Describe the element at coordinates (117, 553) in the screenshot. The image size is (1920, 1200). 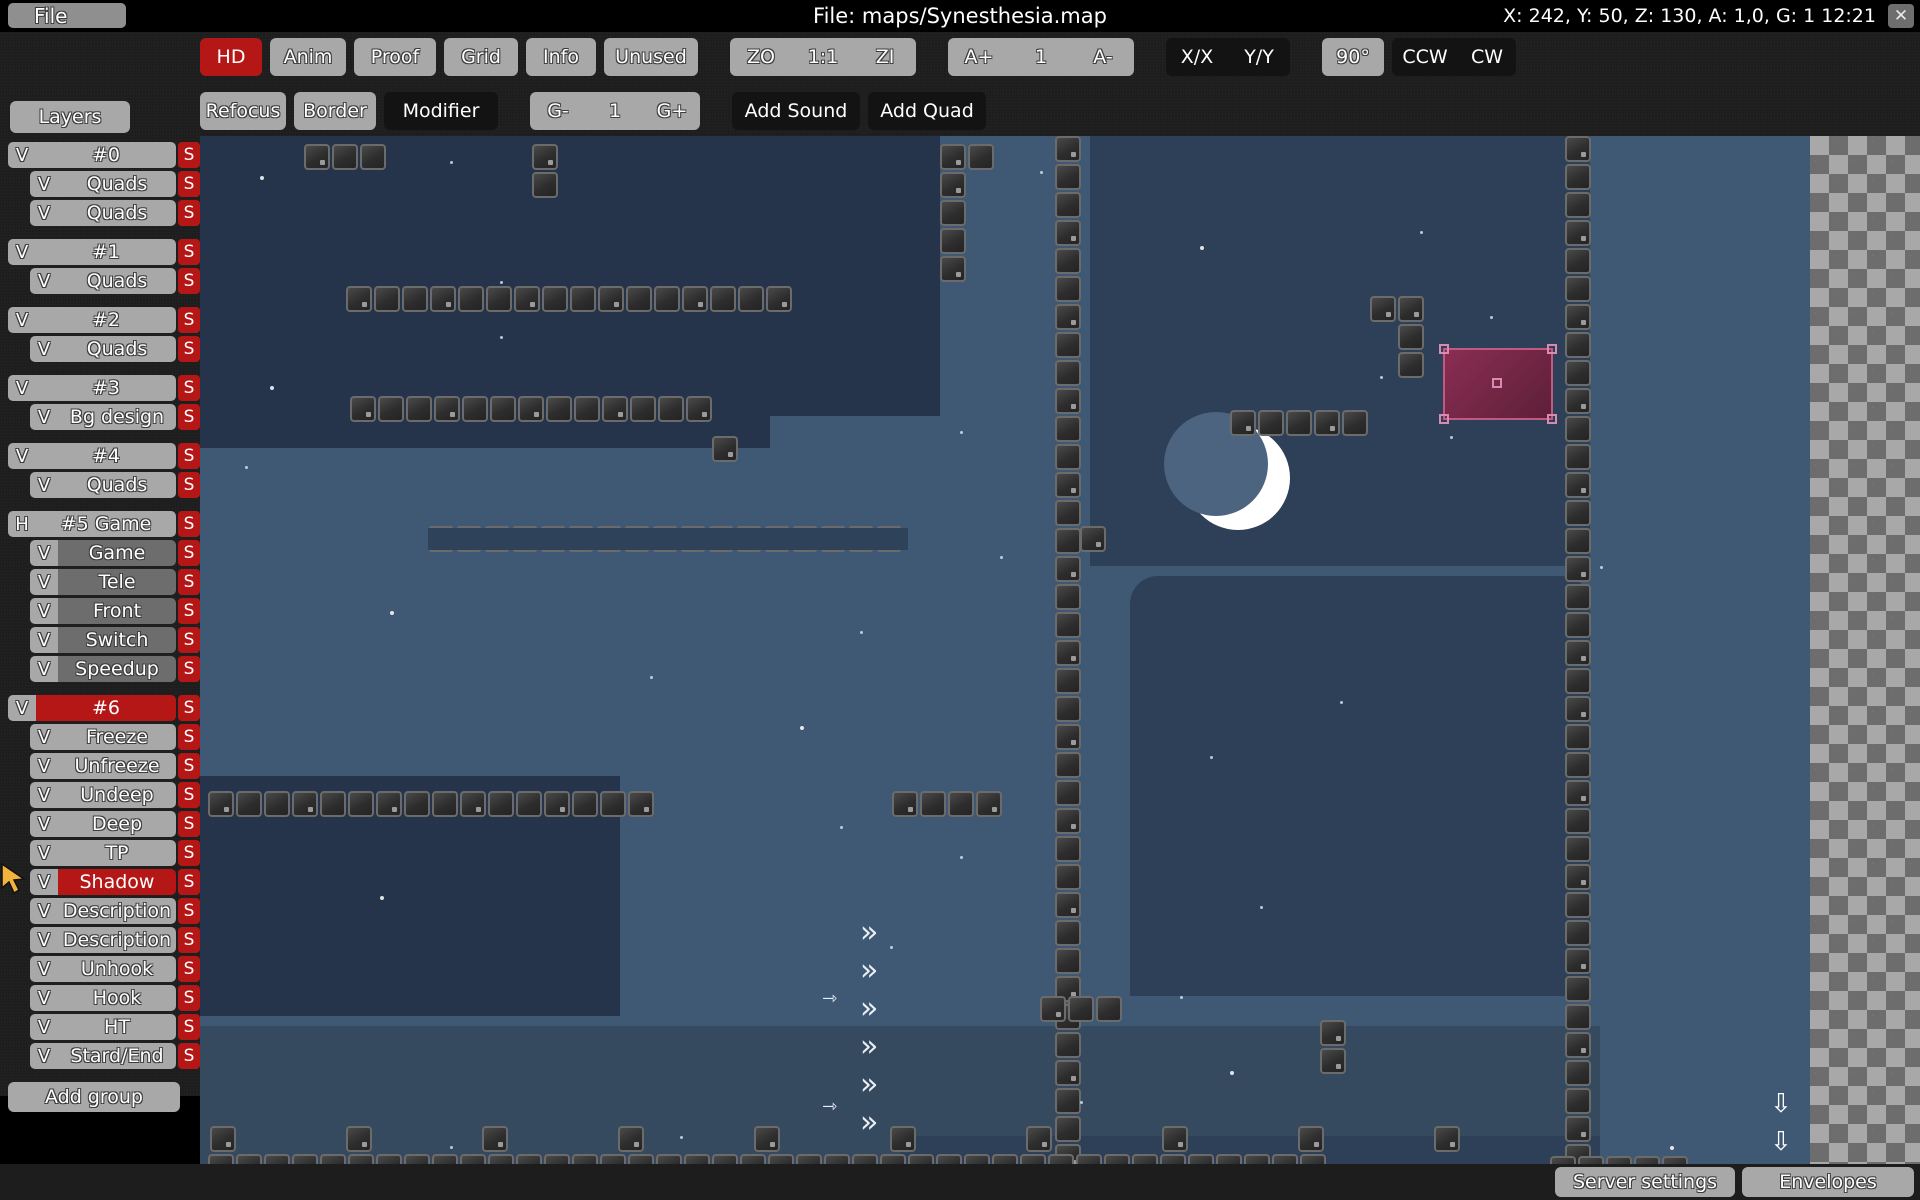
I see `layer-name-label: Game` at that location.